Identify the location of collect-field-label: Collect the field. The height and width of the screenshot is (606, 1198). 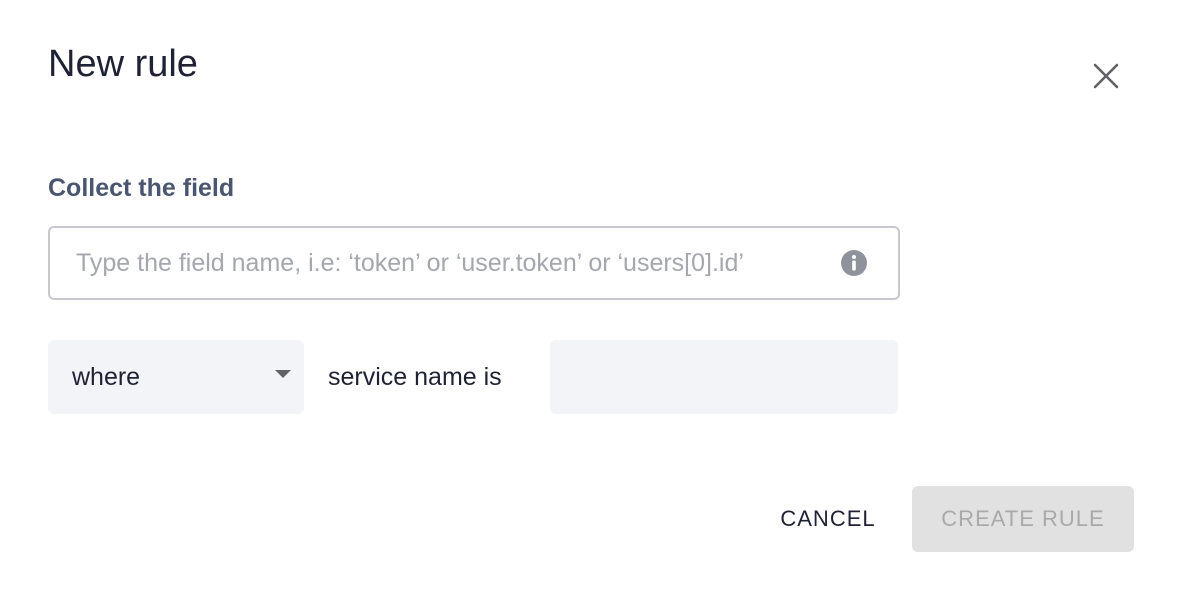
(141, 188).